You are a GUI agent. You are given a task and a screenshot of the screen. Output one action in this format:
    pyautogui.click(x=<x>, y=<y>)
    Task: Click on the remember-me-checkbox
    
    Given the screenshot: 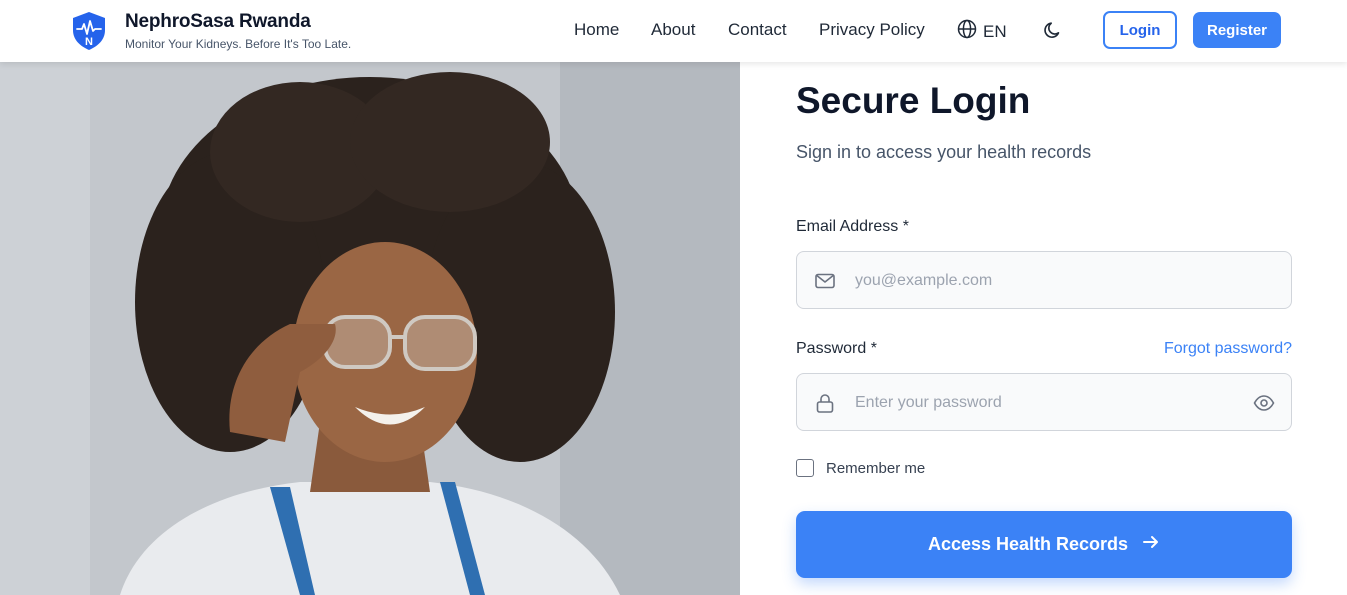 What is the action you would take?
    pyautogui.click(x=805, y=468)
    